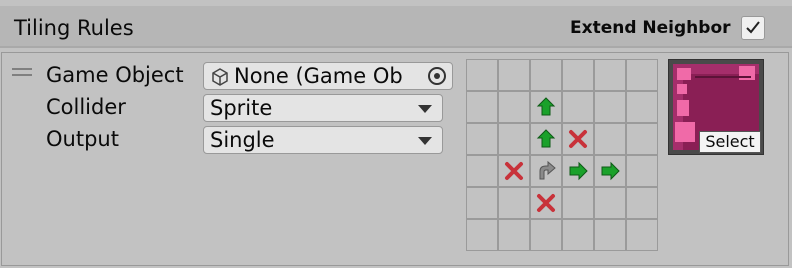 The height and width of the screenshot is (268, 792). I want to click on game-object-label: Game Object, so click(115, 75).